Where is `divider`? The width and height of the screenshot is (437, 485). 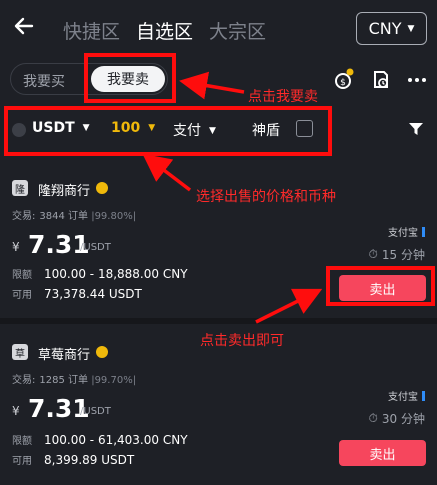
divider is located at coordinates (218, 321).